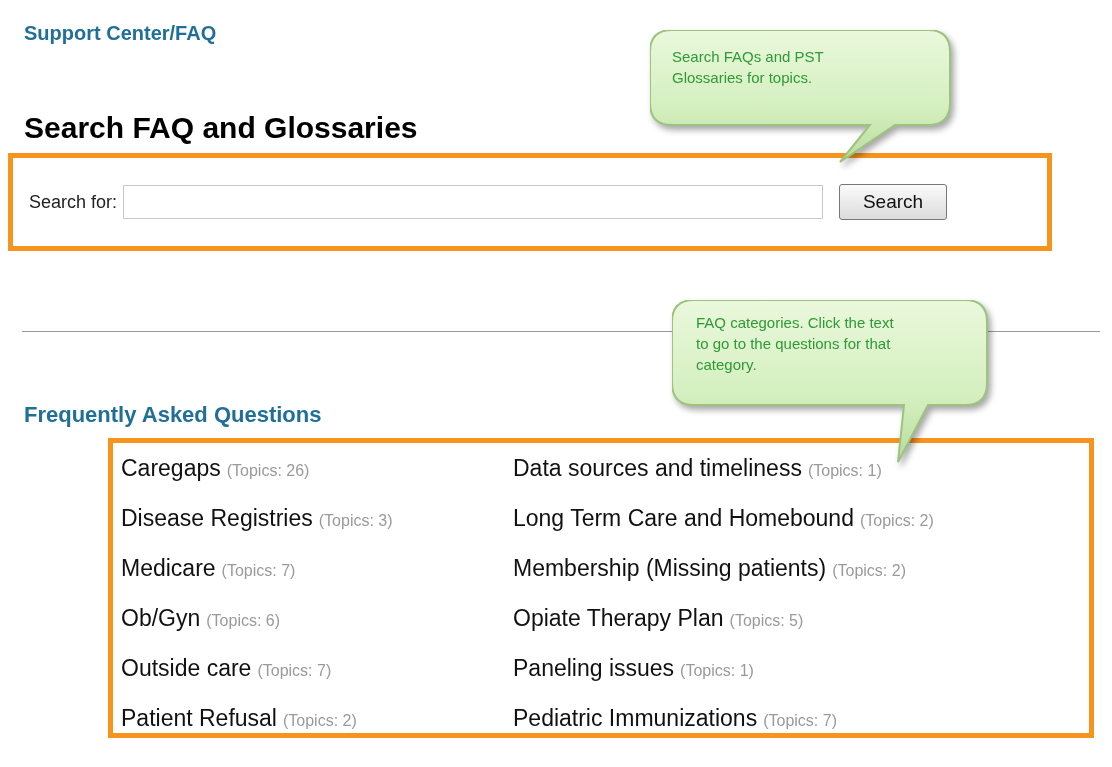 This screenshot has width=1112, height=767. I want to click on topic-count: (Topics: 6), so click(243, 621).